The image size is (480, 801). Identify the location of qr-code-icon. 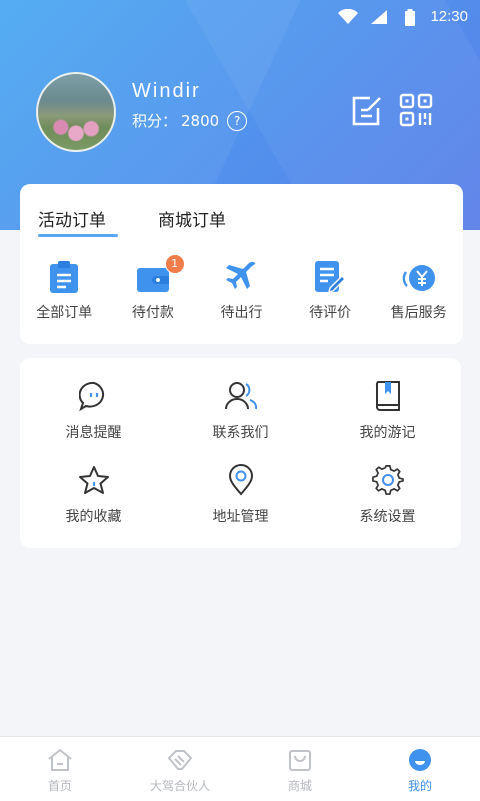
(416, 110).